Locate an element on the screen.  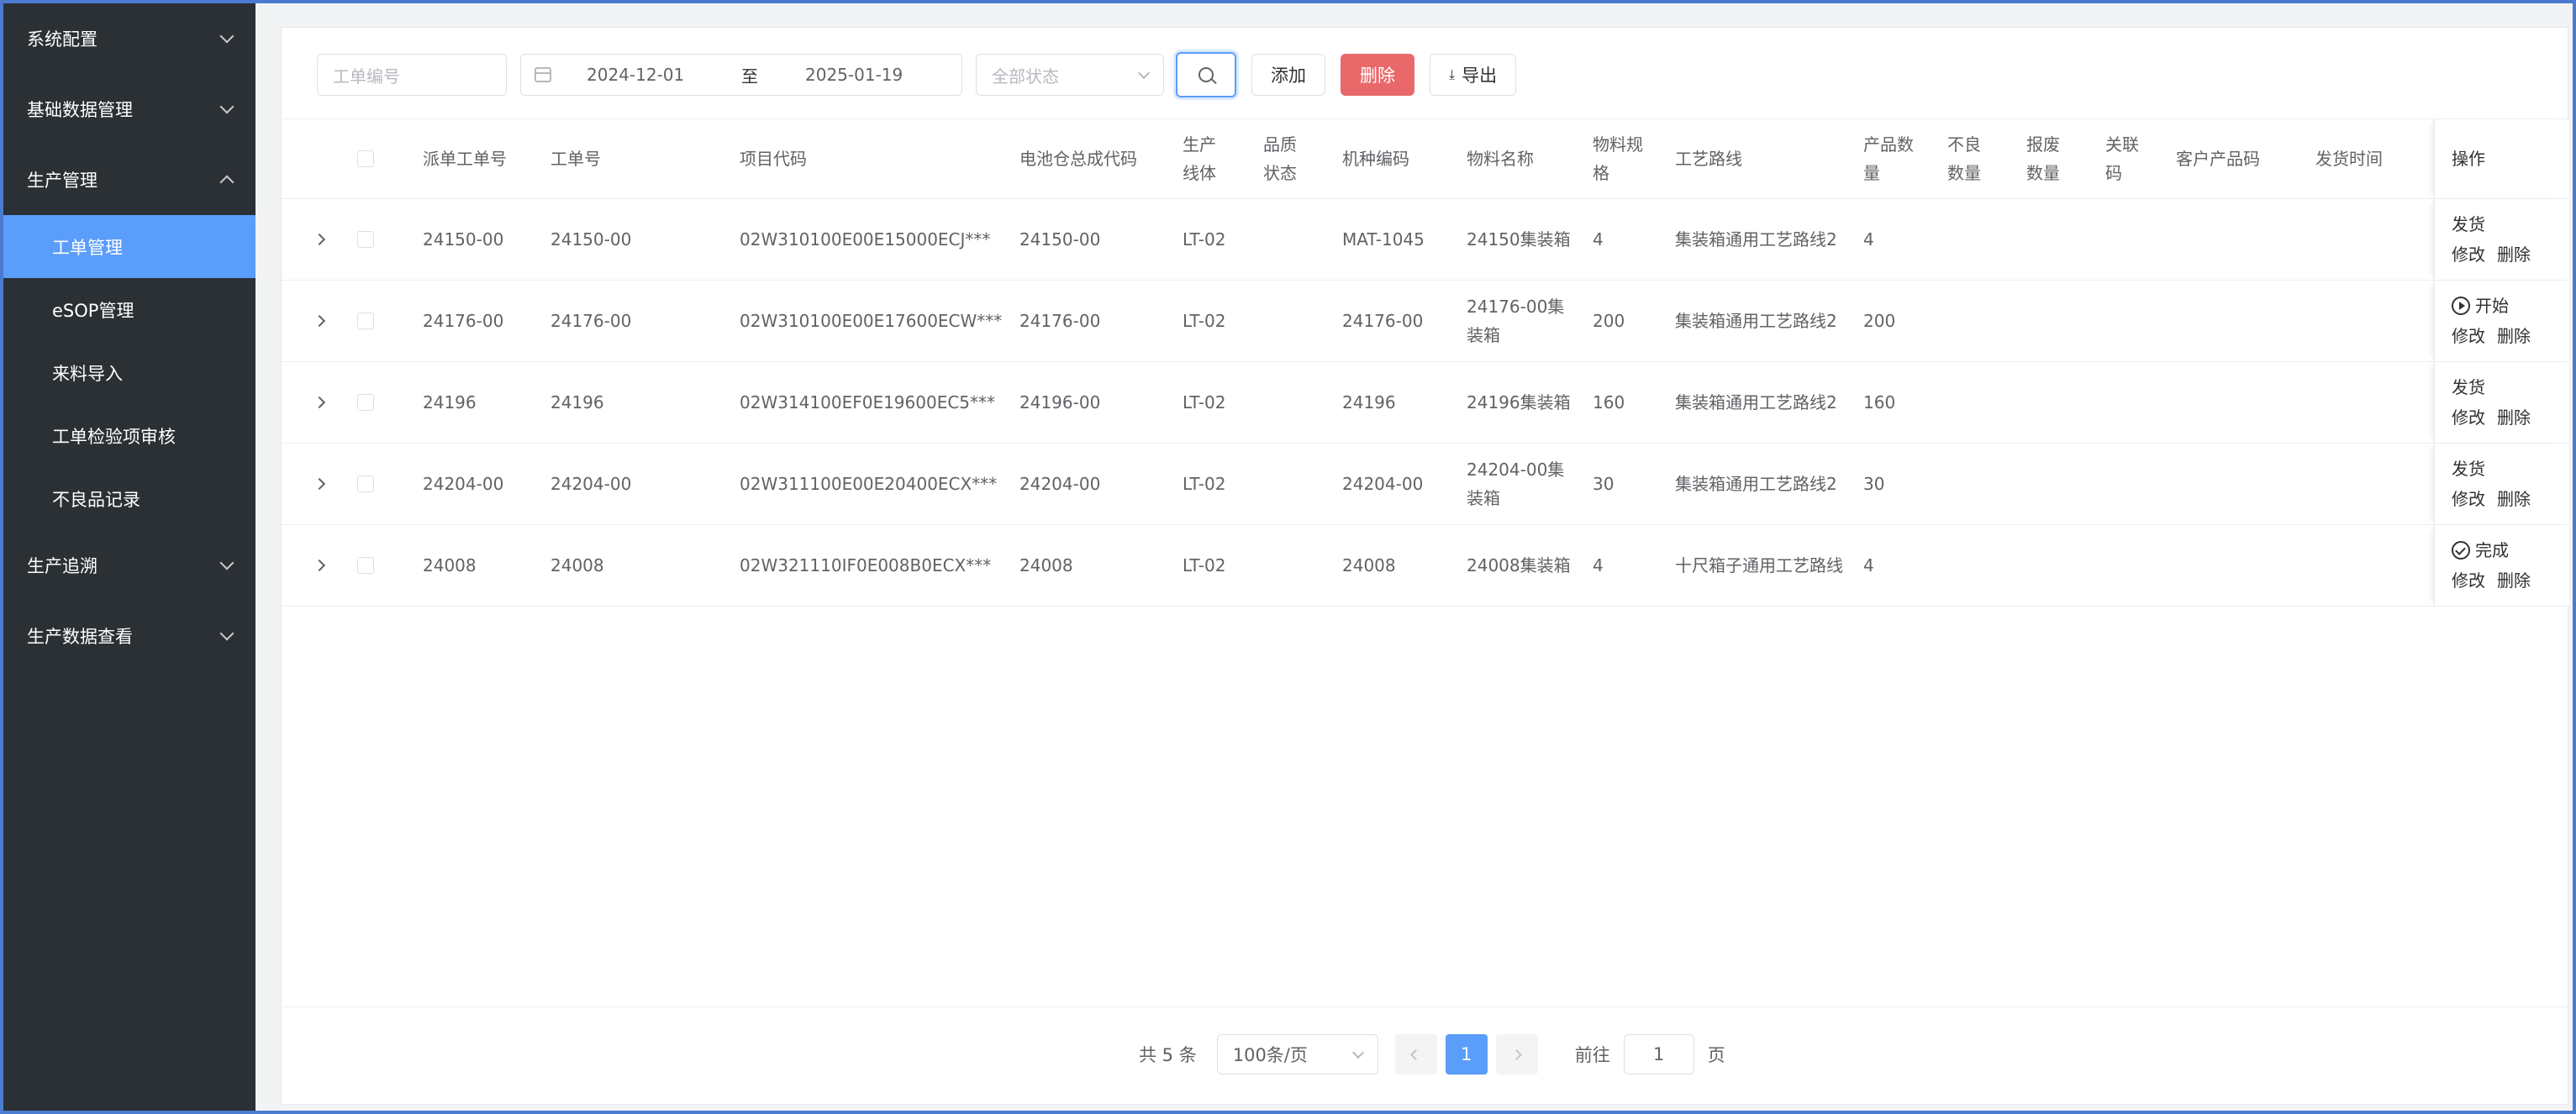
download-icon: ⤓ is located at coordinates (1452, 74).